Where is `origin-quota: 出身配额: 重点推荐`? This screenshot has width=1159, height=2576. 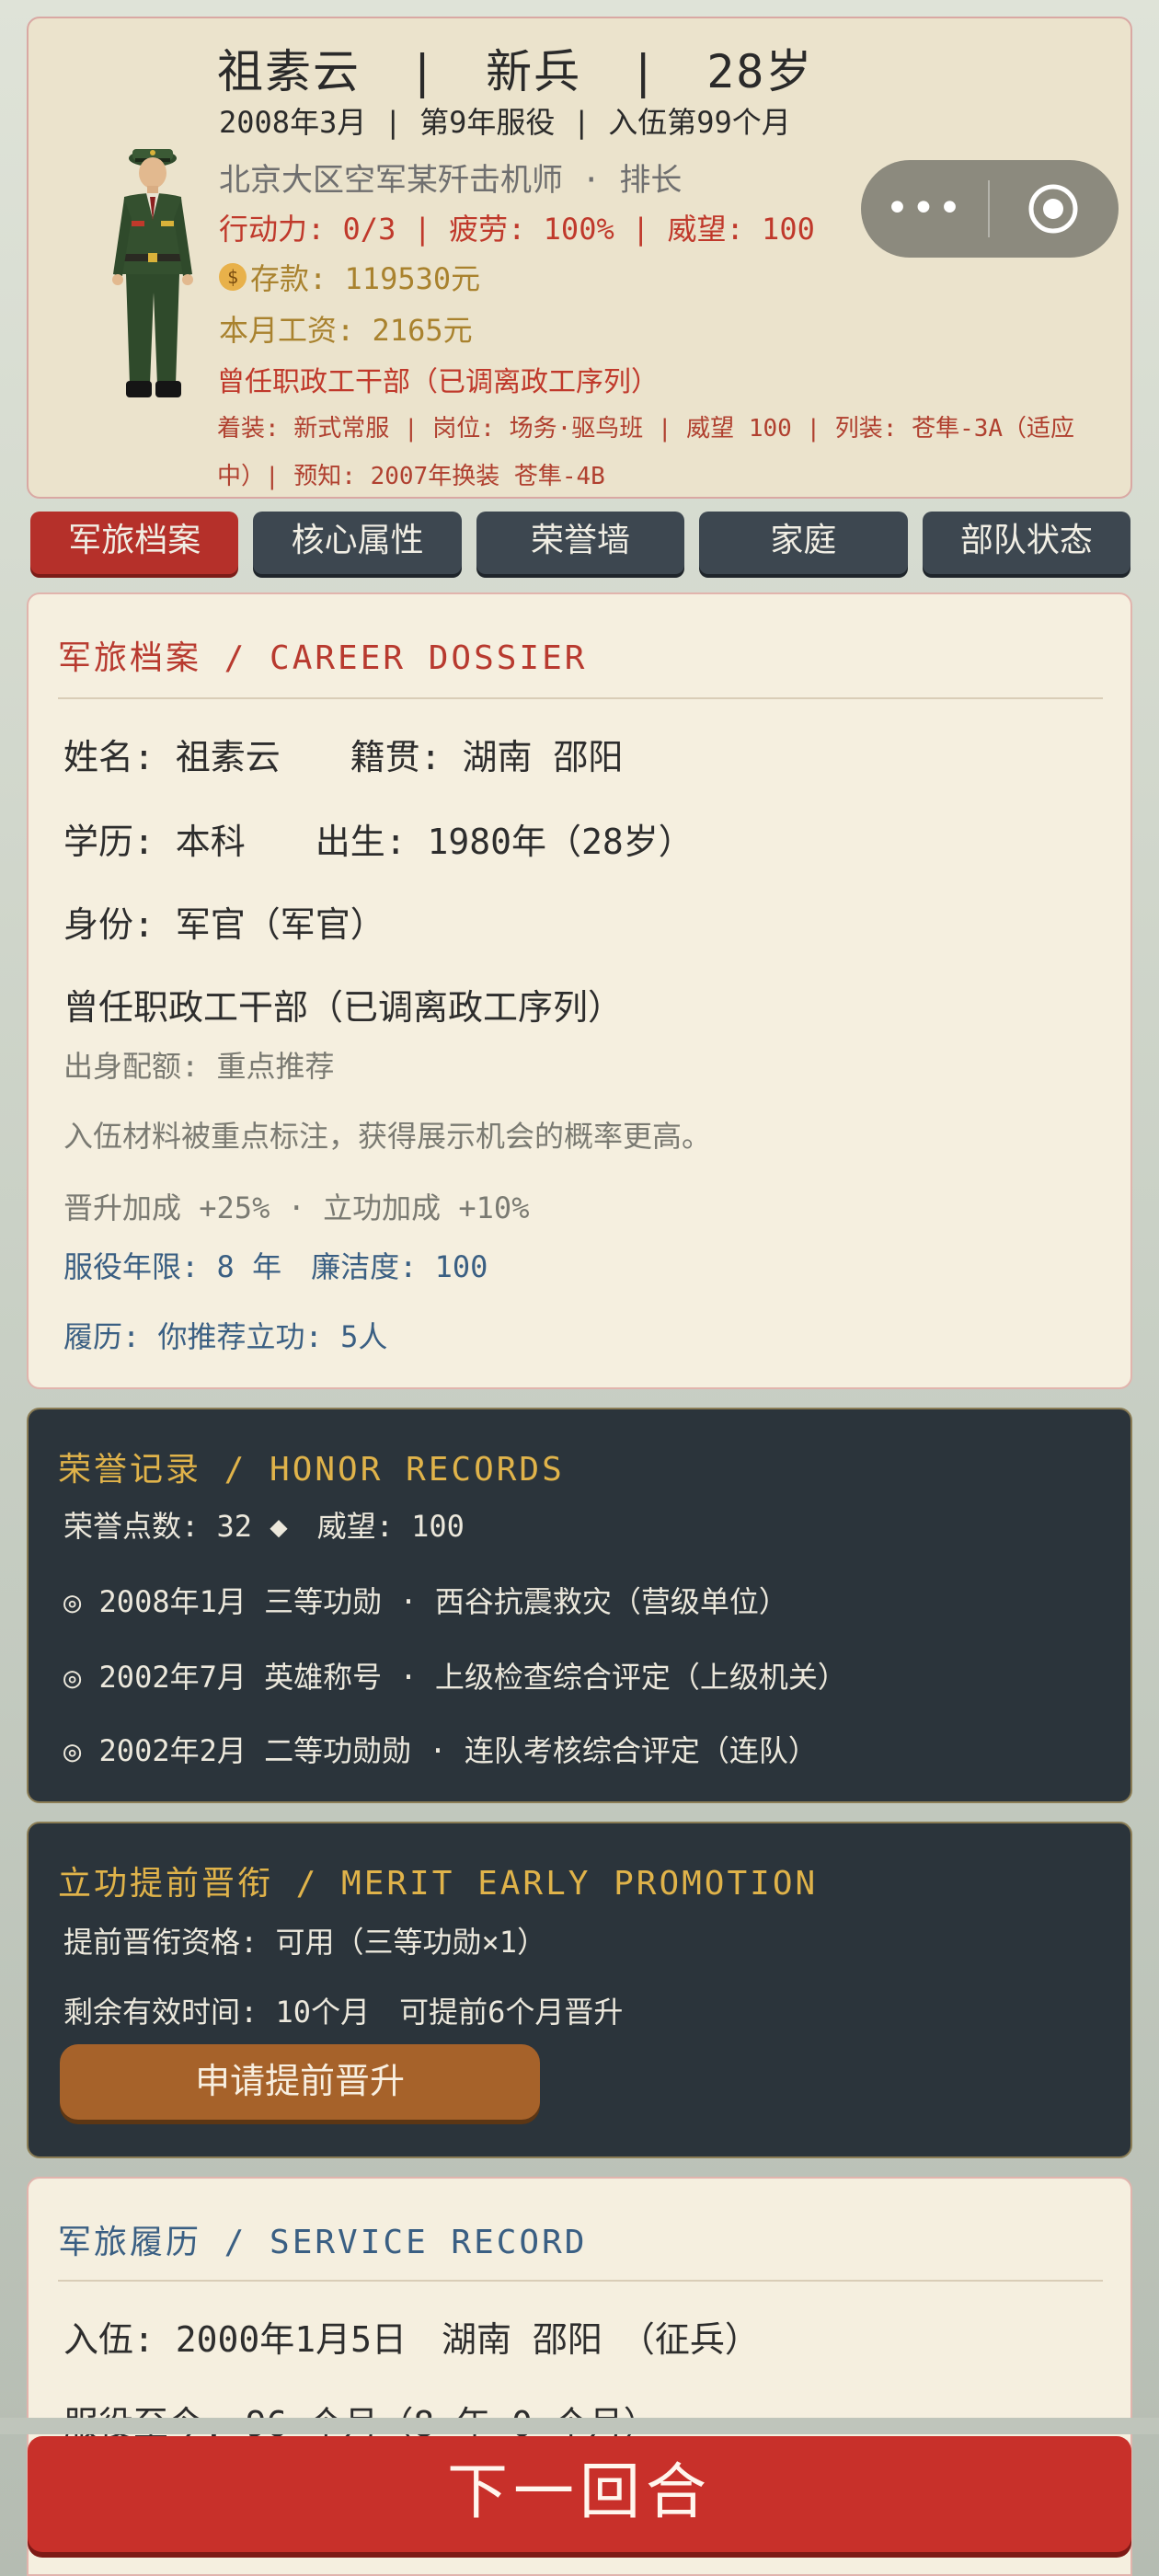
origin-quota: 出身配额: 重点推荐 is located at coordinates (199, 1066).